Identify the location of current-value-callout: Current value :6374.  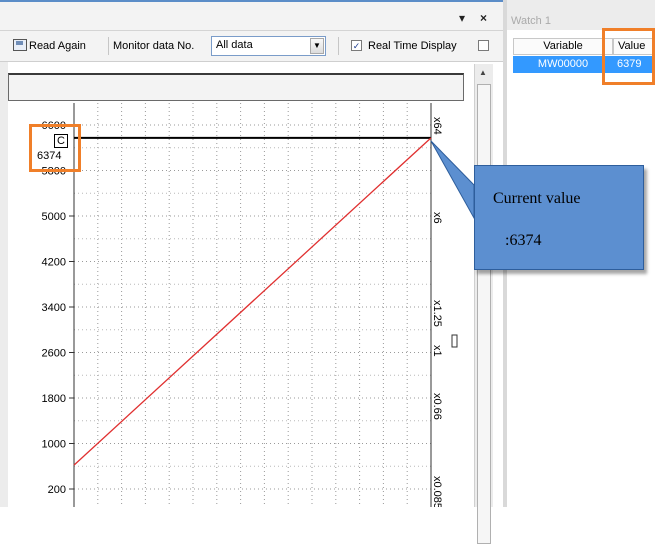
(559, 217).